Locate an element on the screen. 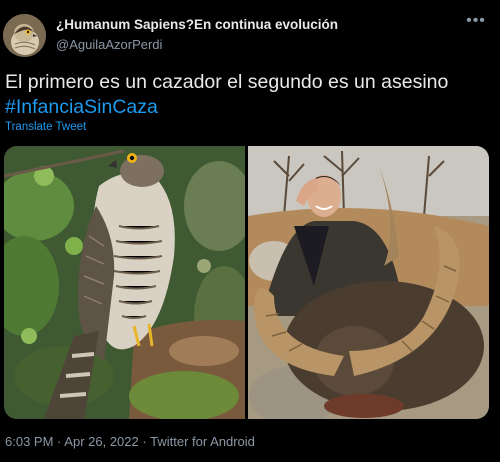 The height and width of the screenshot is (462, 500). tweet-source: Twitter for Android is located at coordinates (202, 441).